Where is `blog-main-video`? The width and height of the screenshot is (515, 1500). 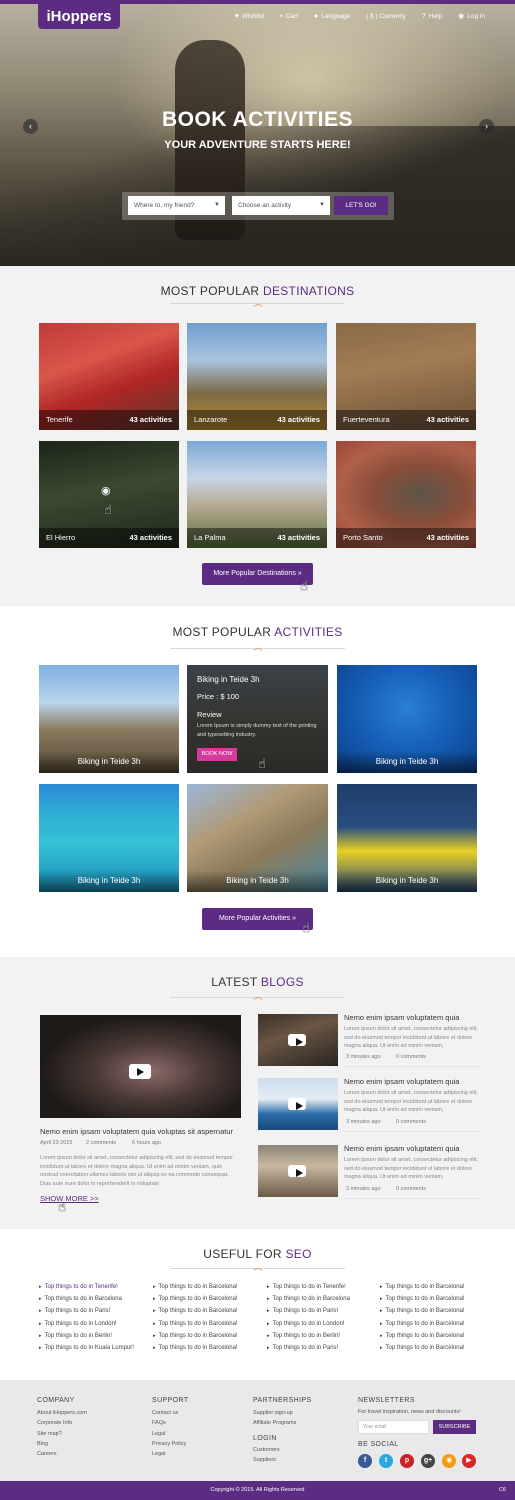
blog-main-video is located at coordinates (140, 1066).